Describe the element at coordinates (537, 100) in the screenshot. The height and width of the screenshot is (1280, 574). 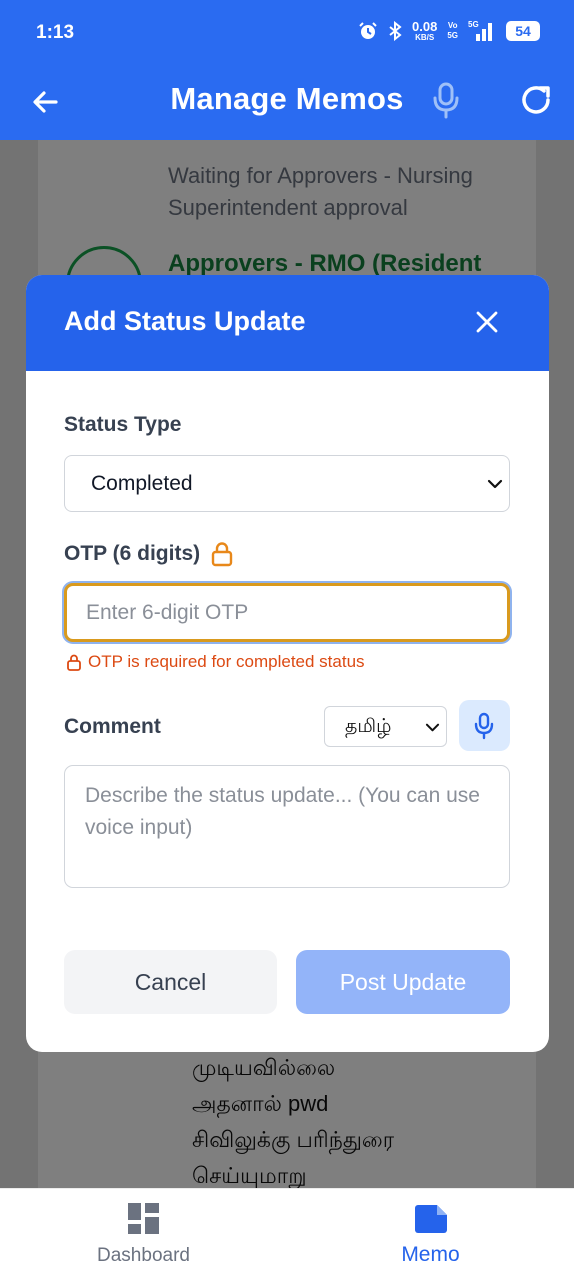
I see `refresh-icon` at that location.